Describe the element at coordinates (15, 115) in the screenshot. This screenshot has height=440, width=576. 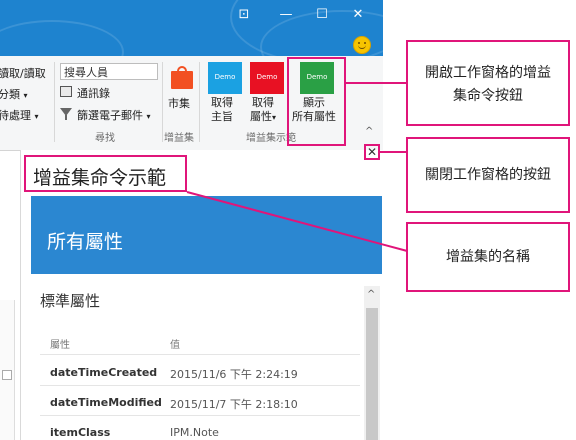
I see `follow-up-label: 待處理` at that location.